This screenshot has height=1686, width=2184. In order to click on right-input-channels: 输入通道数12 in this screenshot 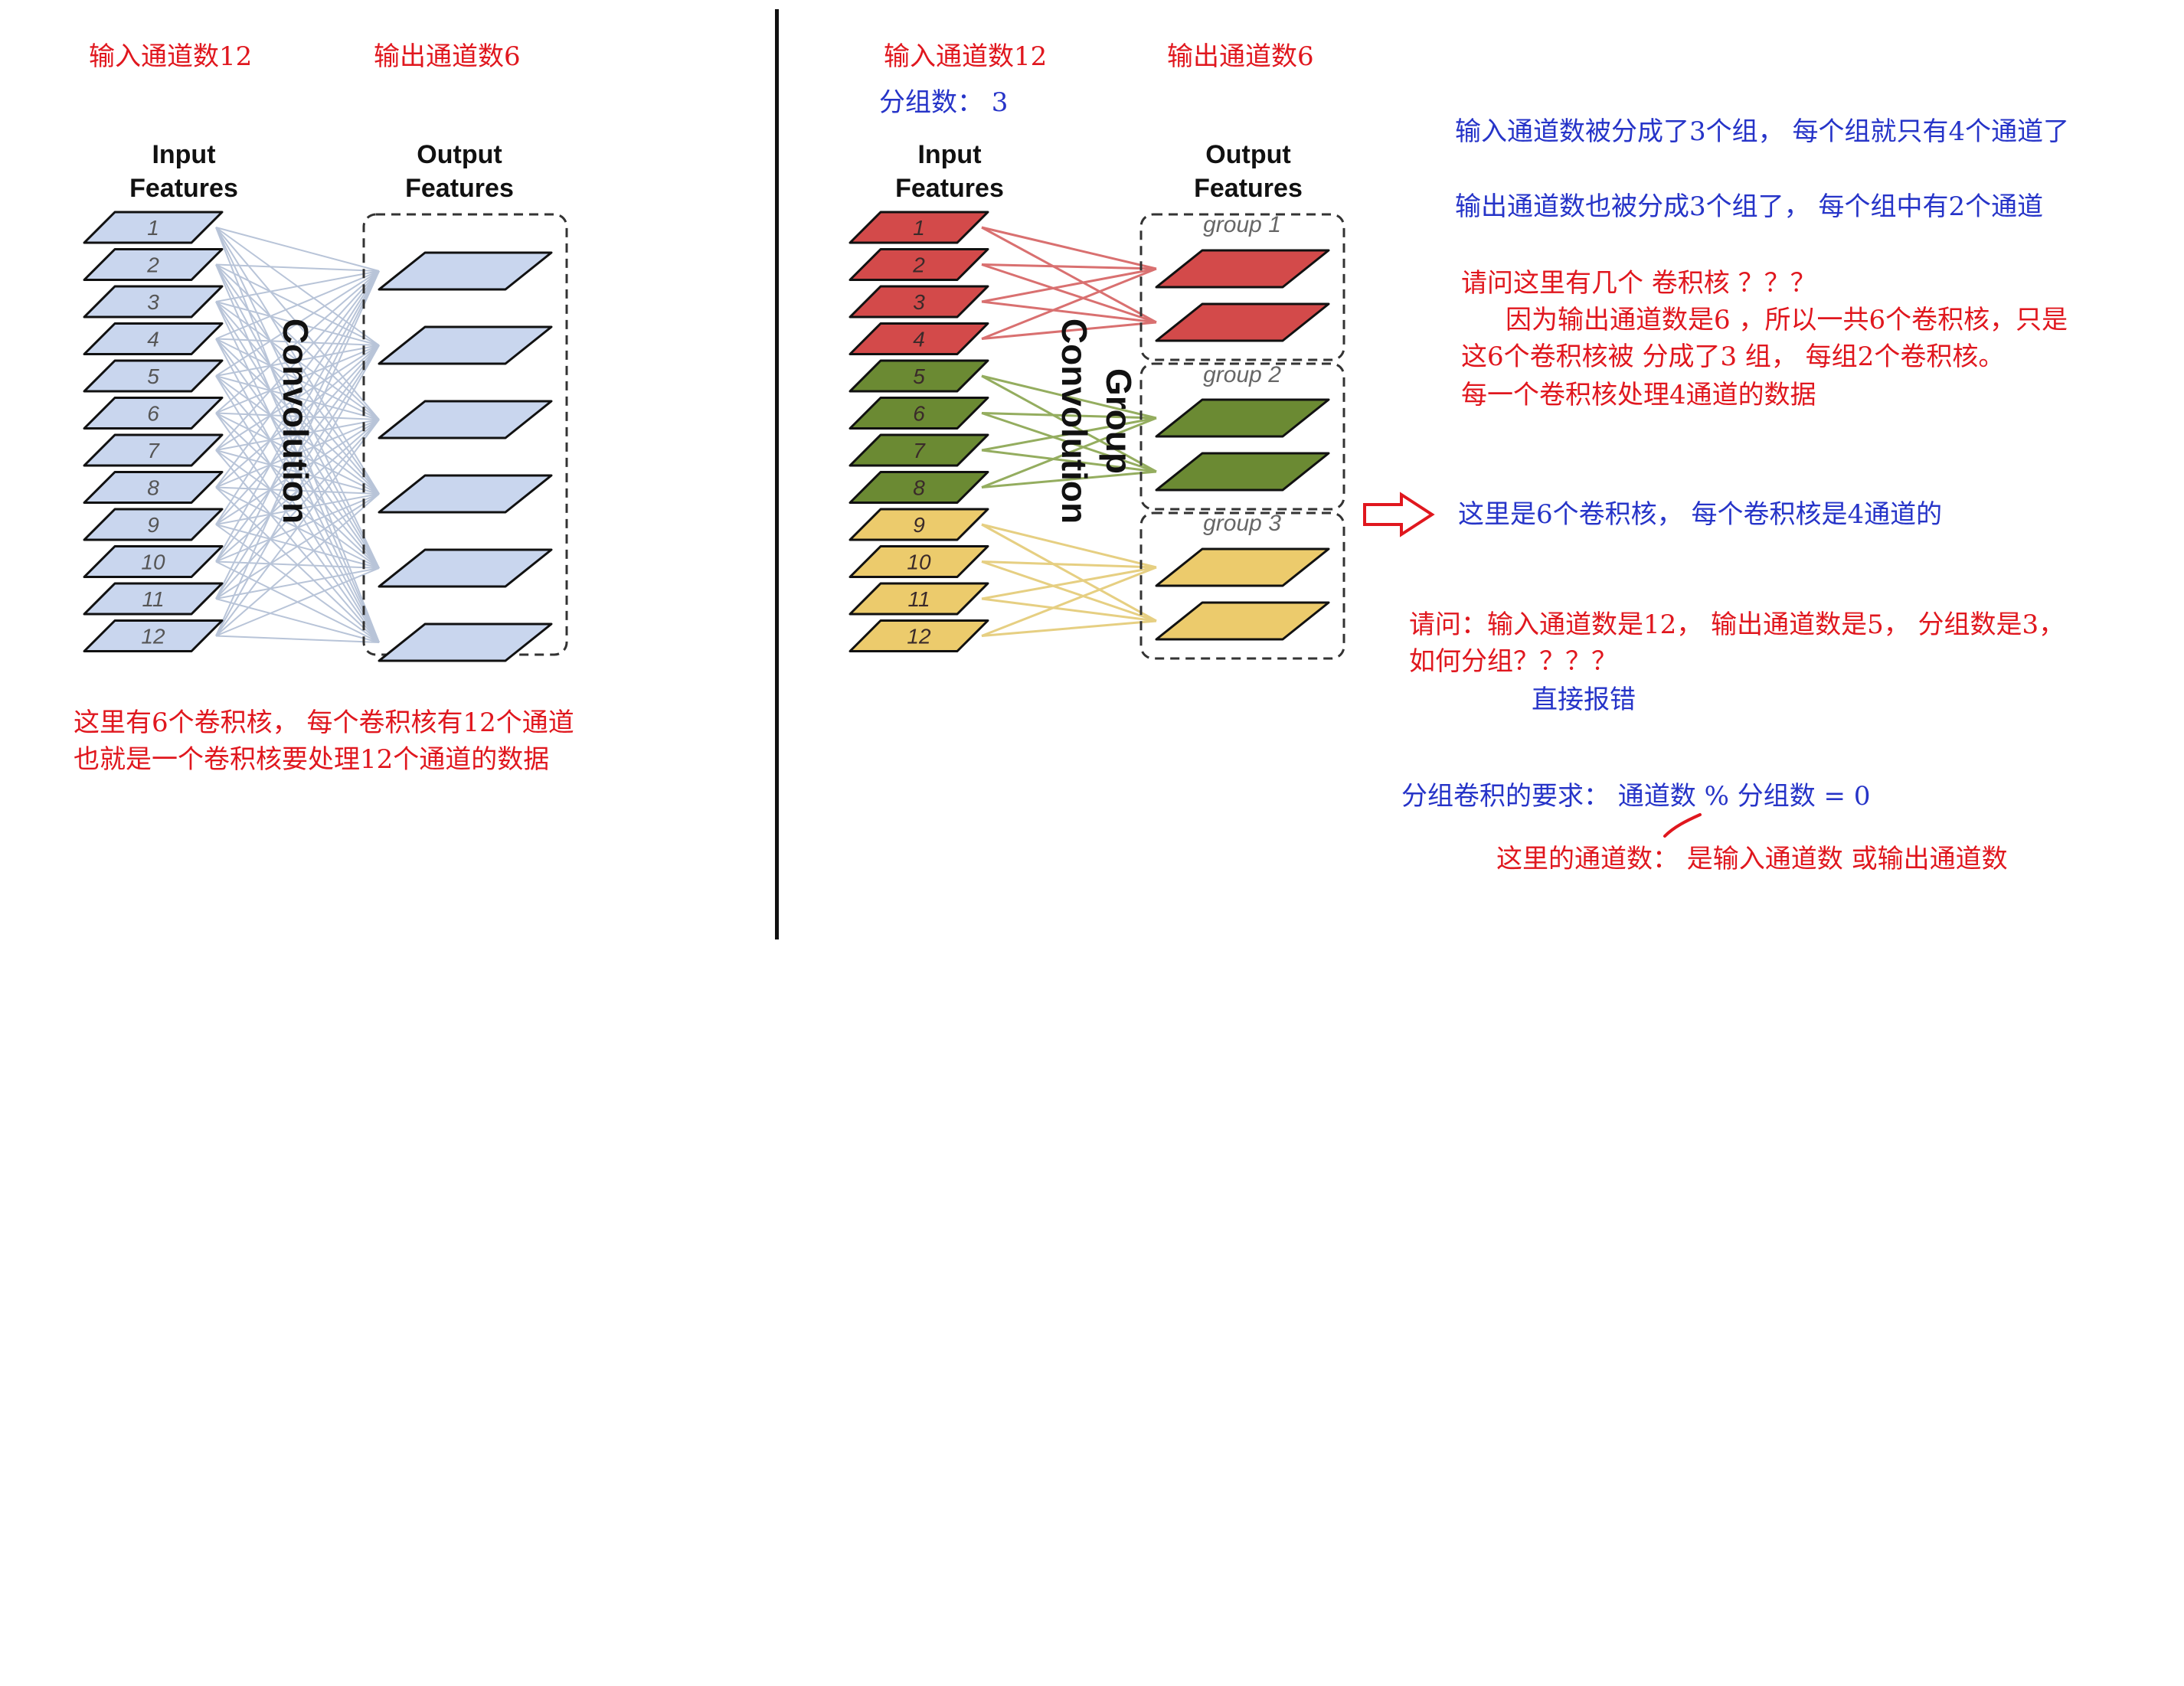, I will do `click(966, 56)`.